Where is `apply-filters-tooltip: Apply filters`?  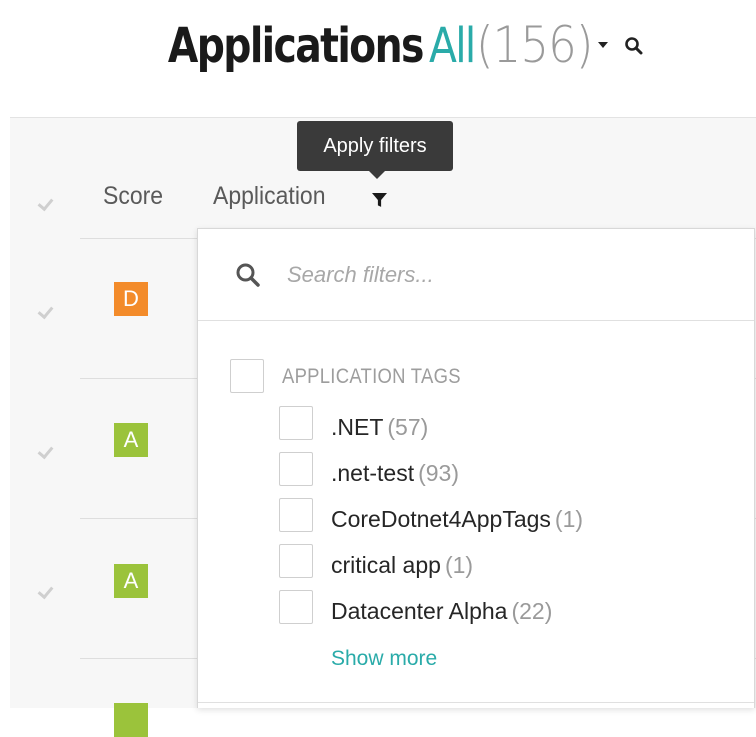 apply-filters-tooltip: Apply filters is located at coordinates (375, 150).